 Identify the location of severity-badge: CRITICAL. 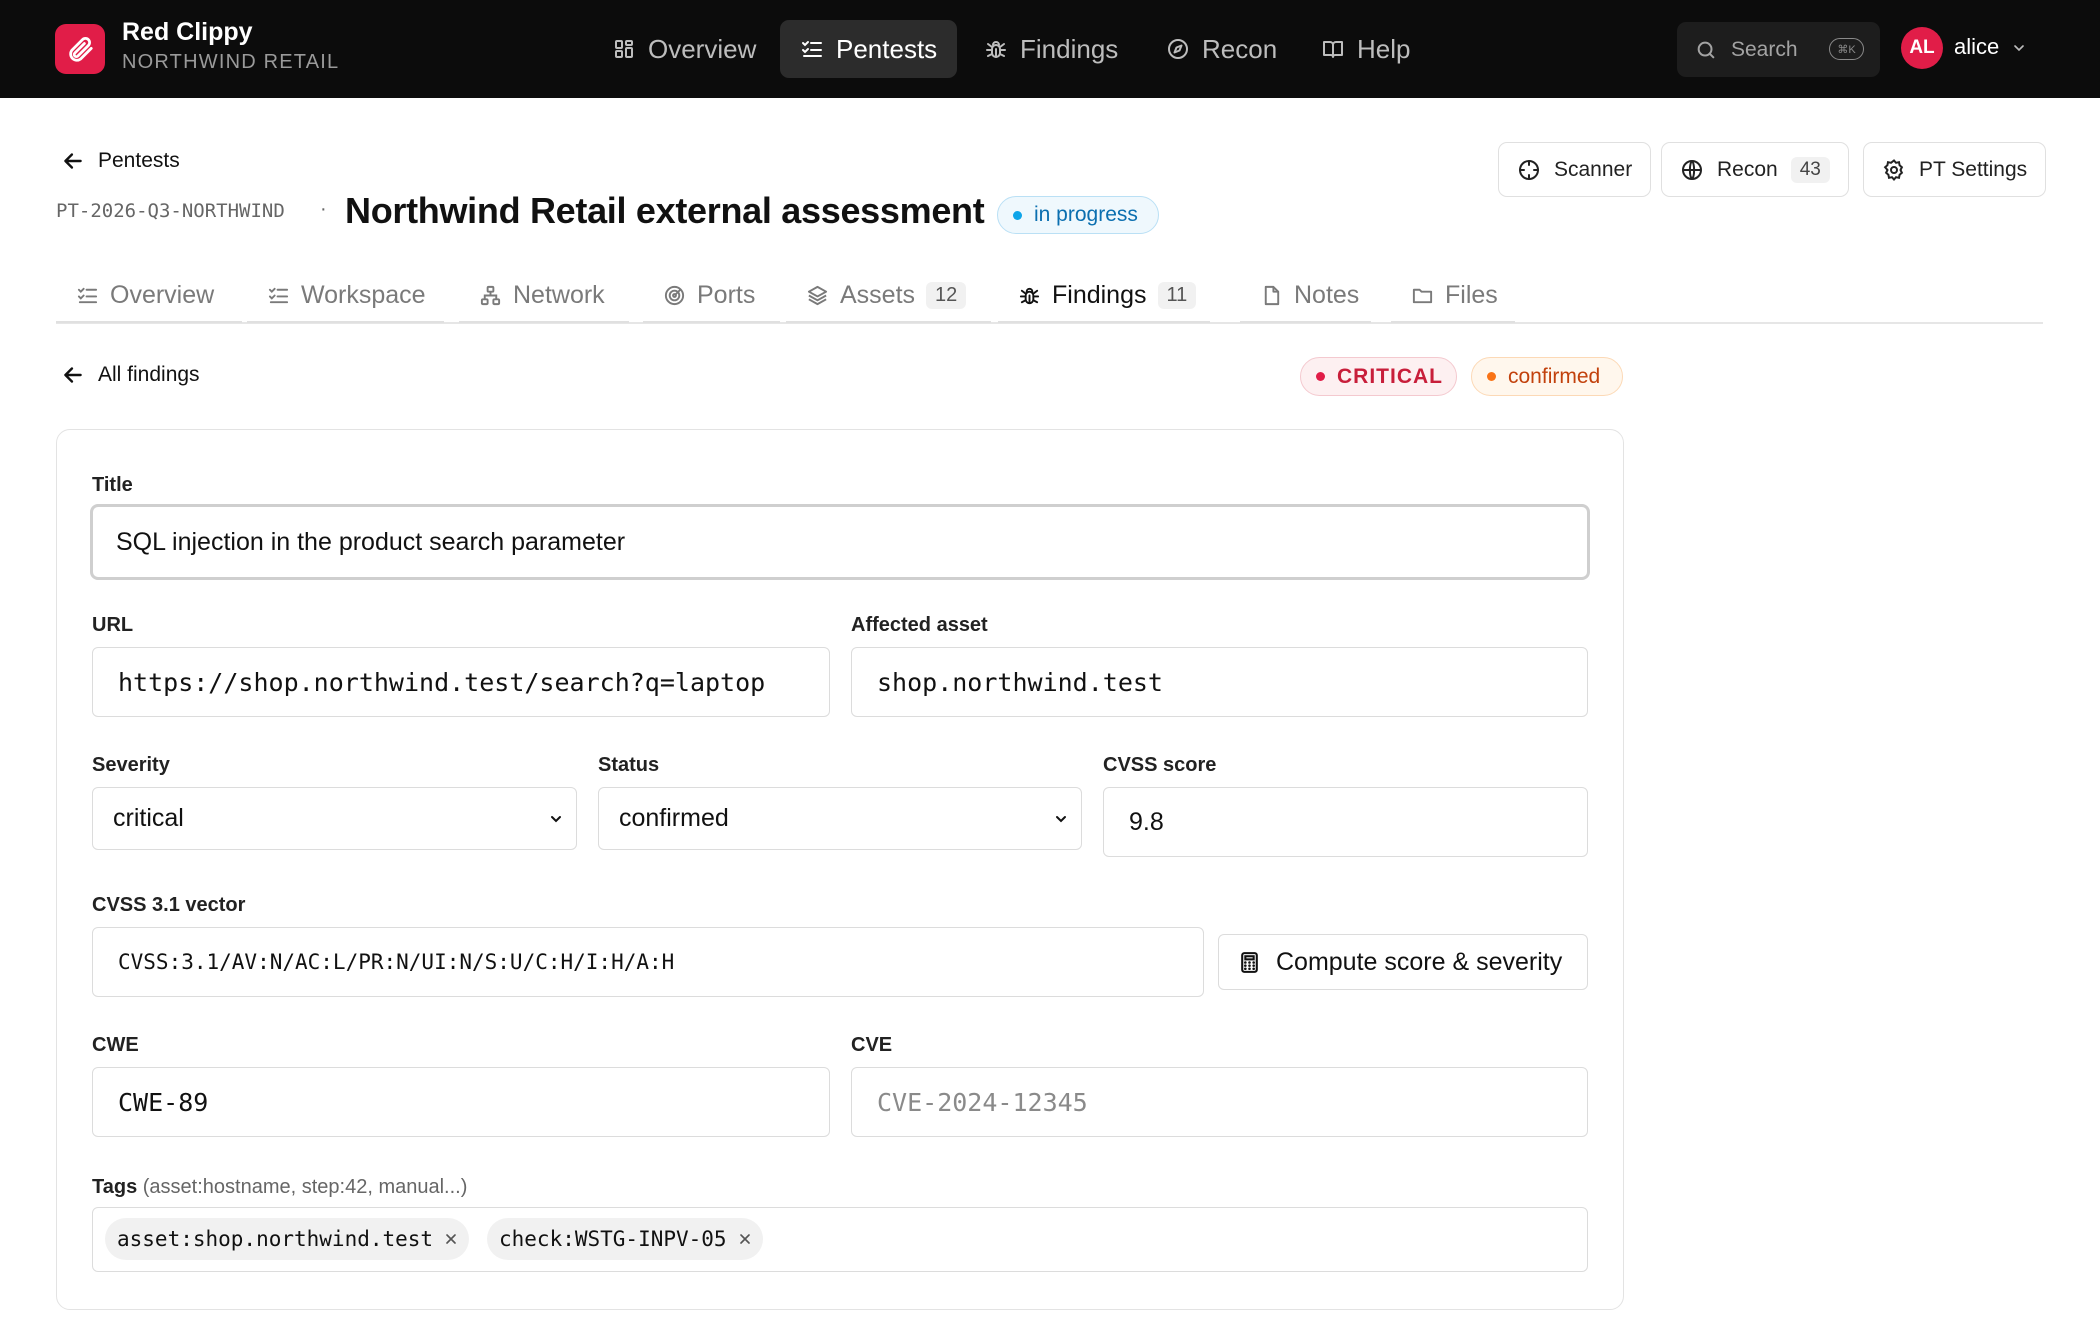
(1378, 376).